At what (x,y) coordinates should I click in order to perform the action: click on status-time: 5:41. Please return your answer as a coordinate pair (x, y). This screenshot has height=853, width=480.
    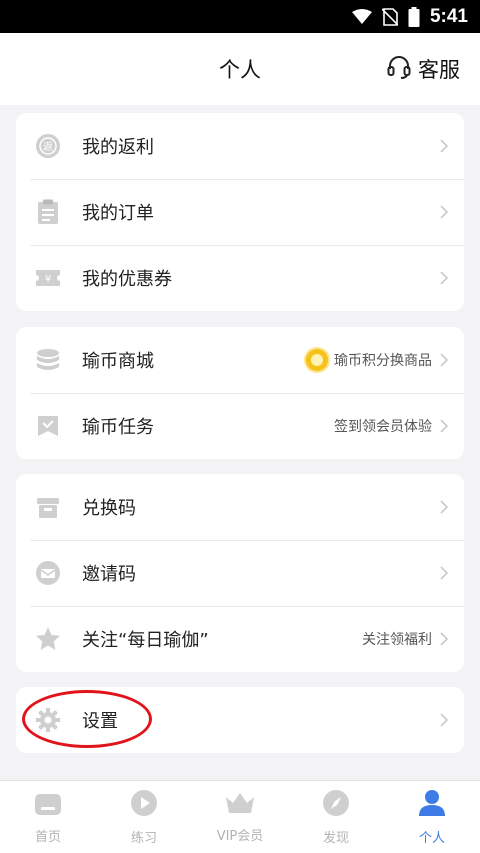
    Looking at the image, I should click on (448, 16).